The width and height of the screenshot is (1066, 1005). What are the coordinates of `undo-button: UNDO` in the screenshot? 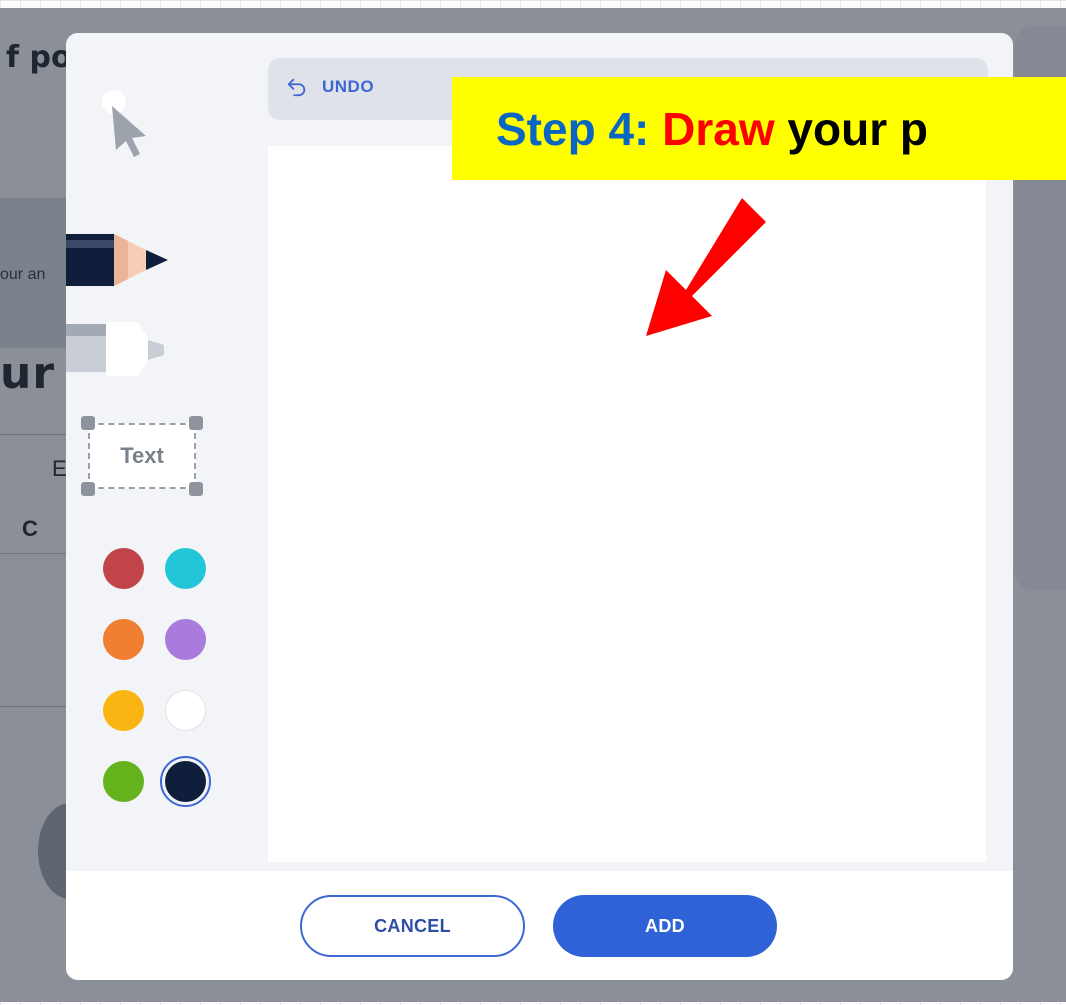 It's located at (330, 87).